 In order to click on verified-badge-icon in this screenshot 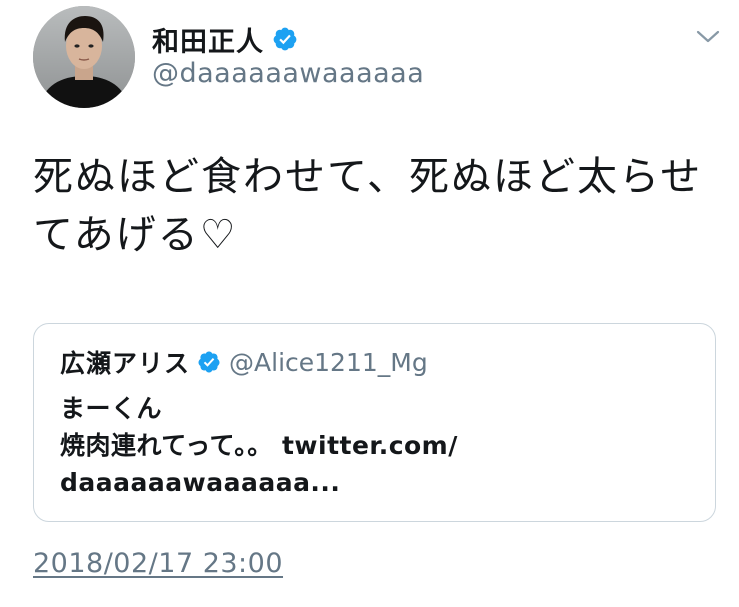, I will do `click(285, 39)`.